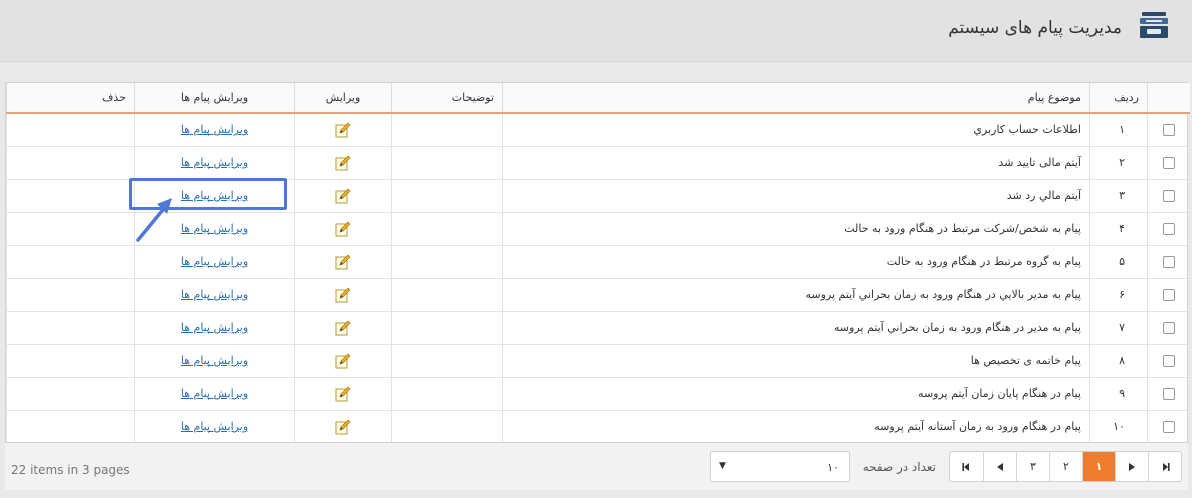 The image size is (1192, 498). I want to click on first-page-icon, so click(1166, 466).